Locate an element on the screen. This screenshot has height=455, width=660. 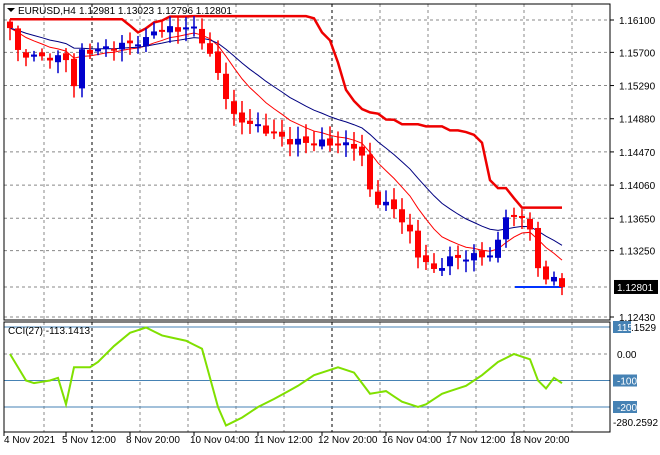
price-label: 1.14470 is located at coordinates (637, 153).